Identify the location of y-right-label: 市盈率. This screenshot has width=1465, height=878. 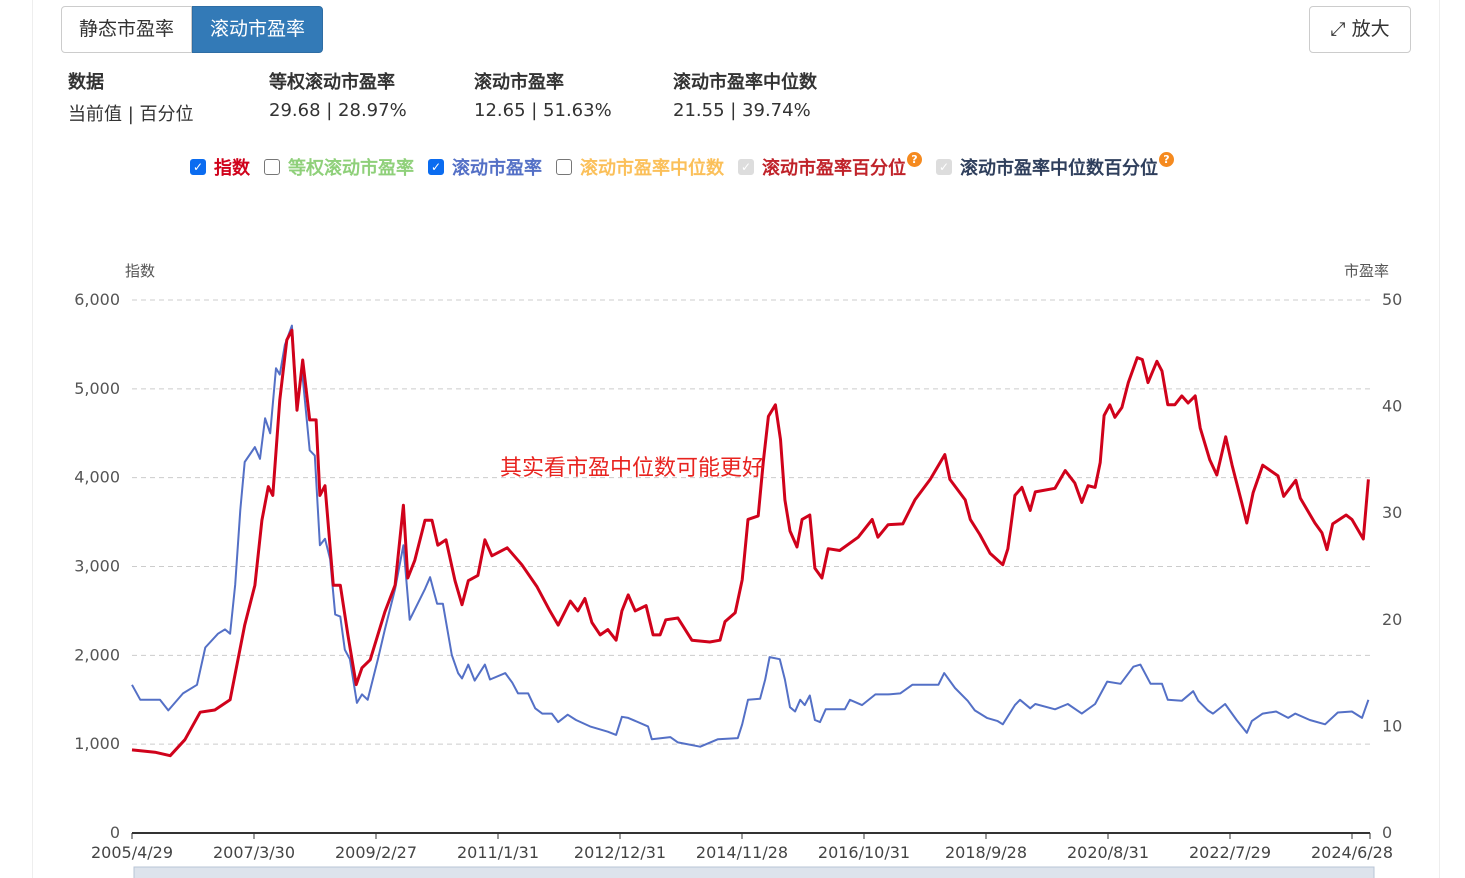
(1366, 271).